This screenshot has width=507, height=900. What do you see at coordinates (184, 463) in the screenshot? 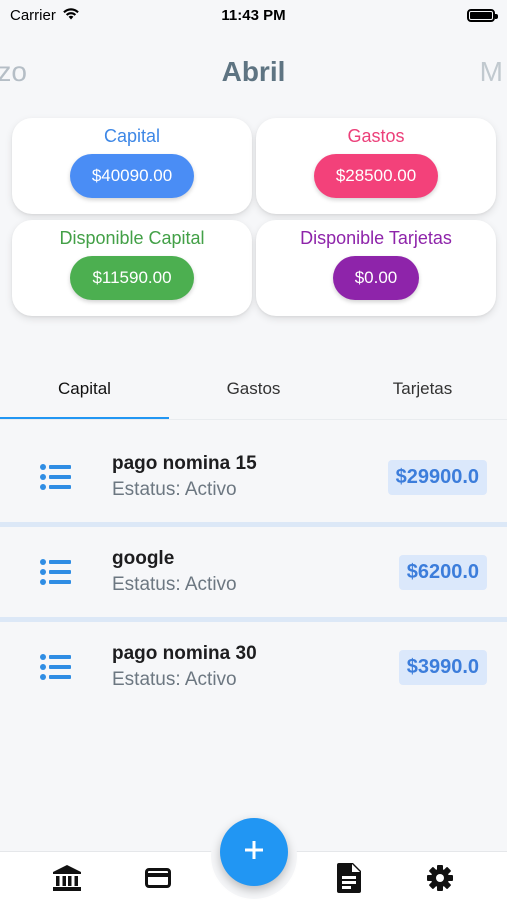
I see `item-name: pago nomina 15` at bounding box center [184, 463].